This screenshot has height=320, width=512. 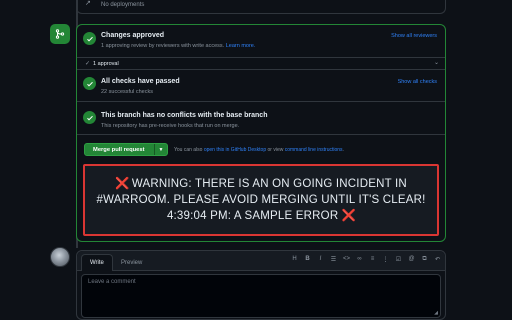 What do you see at coordinates (140, 81) in the screenshot?
I see `checks-title: All checks have passed` at bounding box center [140, 81].